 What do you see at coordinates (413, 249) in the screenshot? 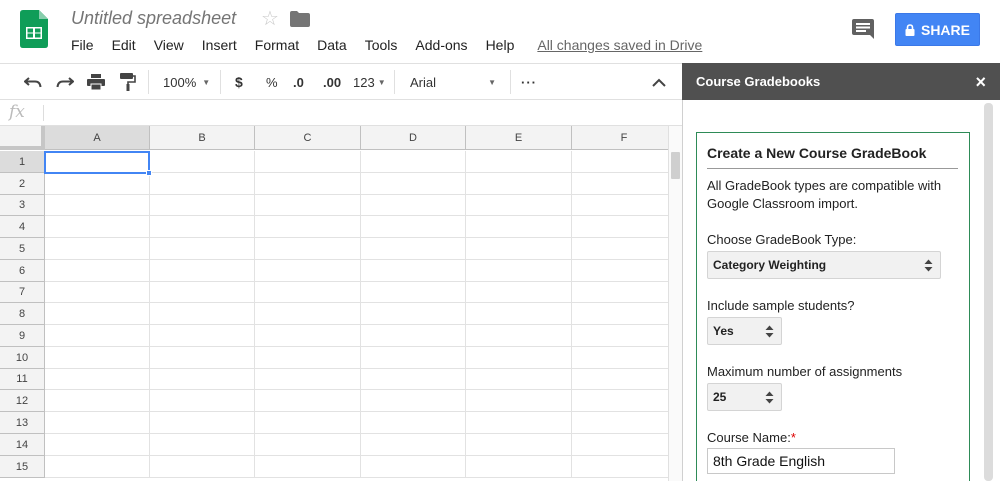
I see `cell-d5` at bounding box center [413, 249].